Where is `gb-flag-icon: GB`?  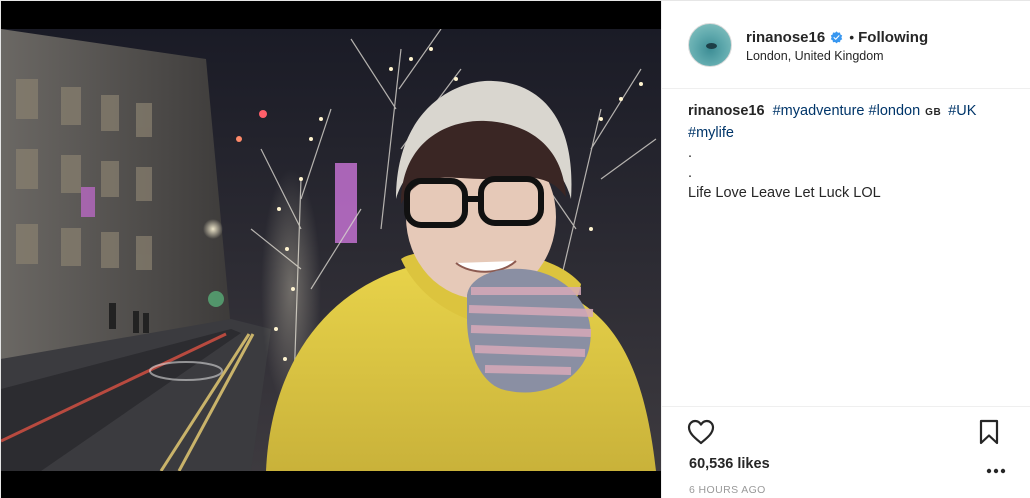
gb-flag-icon: GB is located at coordinates (933, 112).